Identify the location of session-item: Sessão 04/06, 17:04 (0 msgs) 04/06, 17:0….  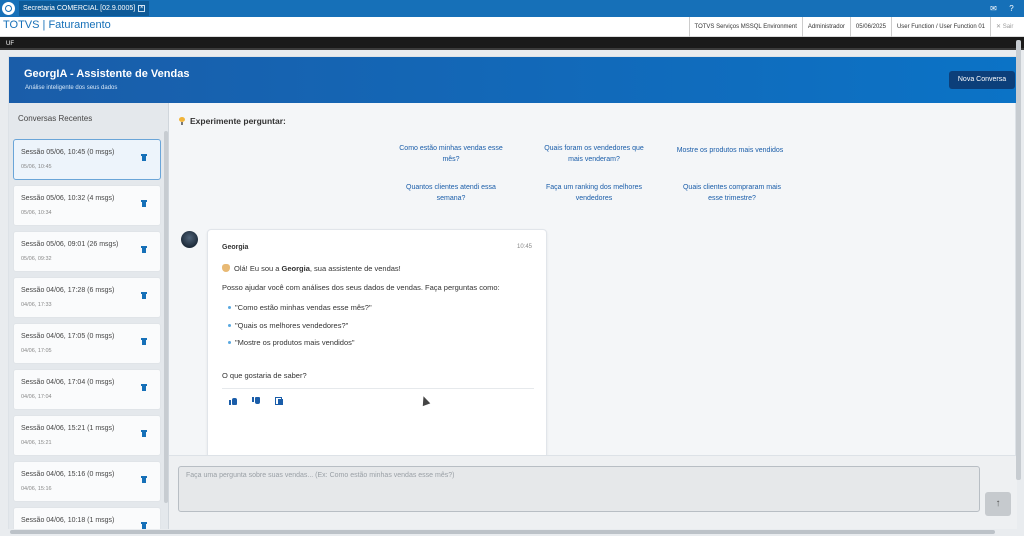
(87, 389).